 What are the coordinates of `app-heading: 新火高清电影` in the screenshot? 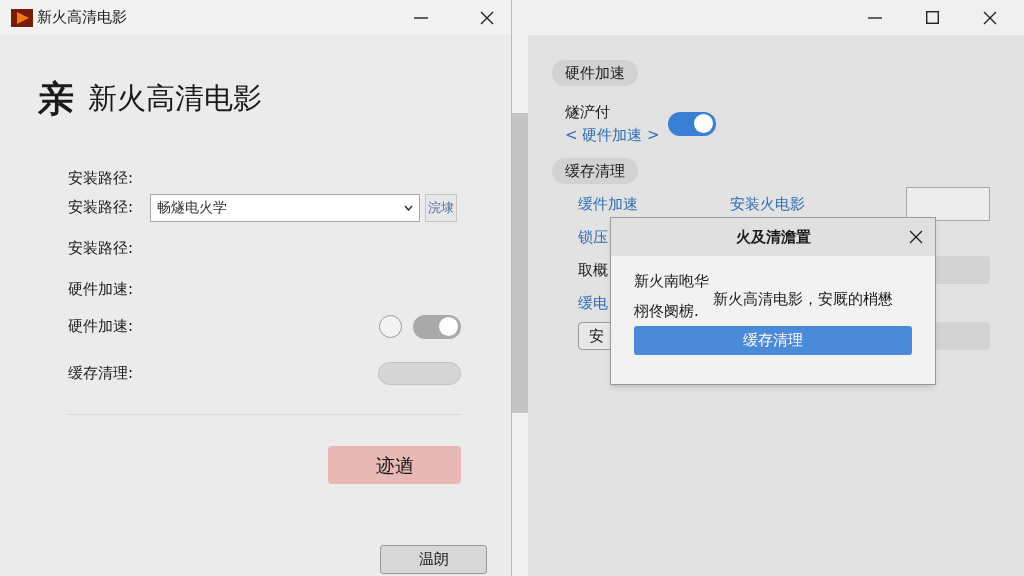 It's located at (175, 99).